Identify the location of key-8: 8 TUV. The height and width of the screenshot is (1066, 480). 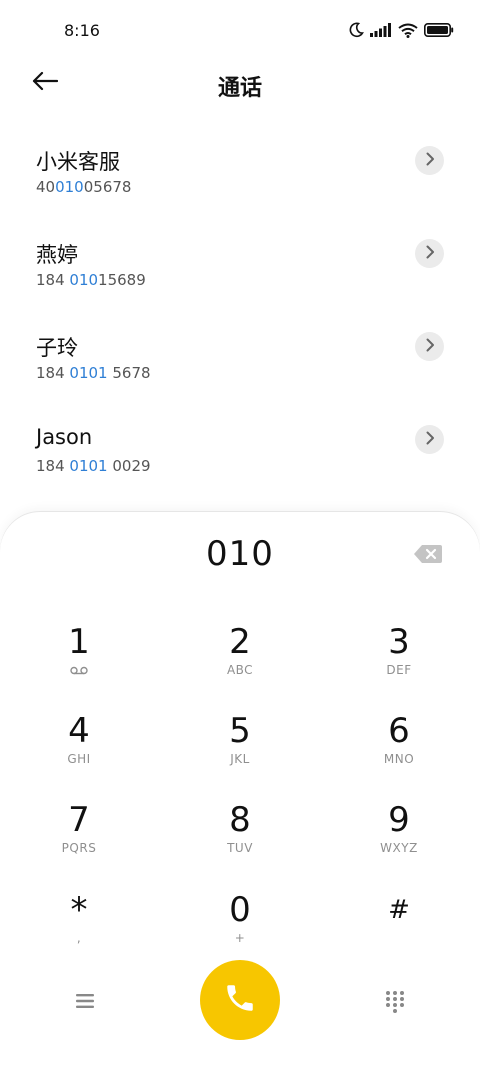
(240, 840).